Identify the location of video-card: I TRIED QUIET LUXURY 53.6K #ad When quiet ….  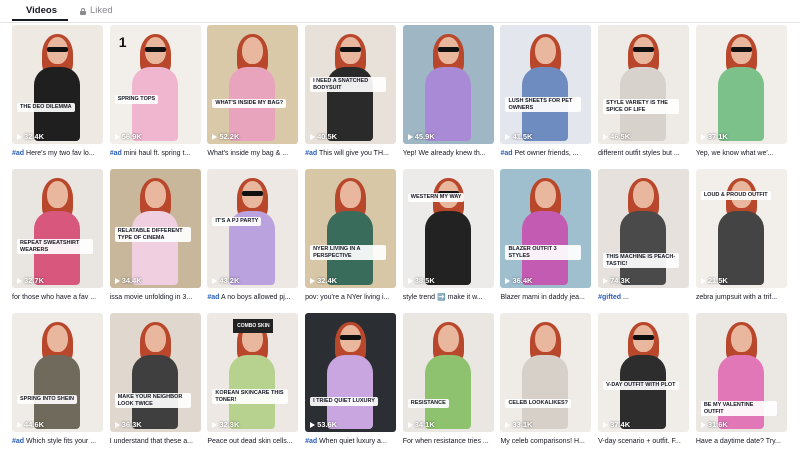
(351, 381).